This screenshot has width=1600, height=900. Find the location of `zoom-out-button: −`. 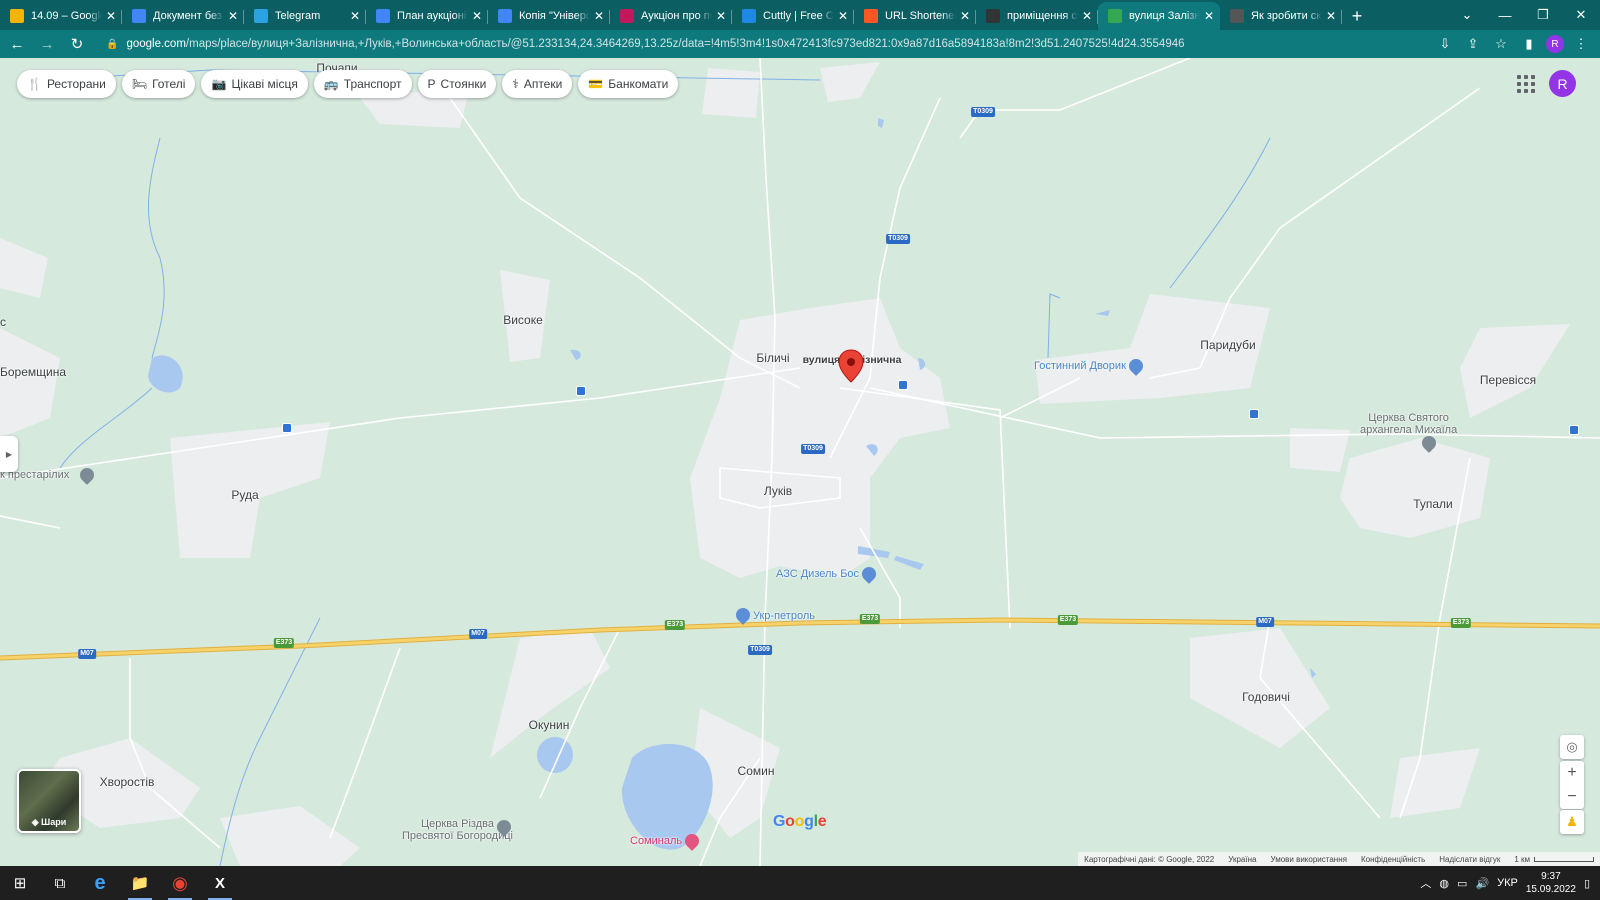

zoom-out-button: − is located at coordinates (1572, 797).